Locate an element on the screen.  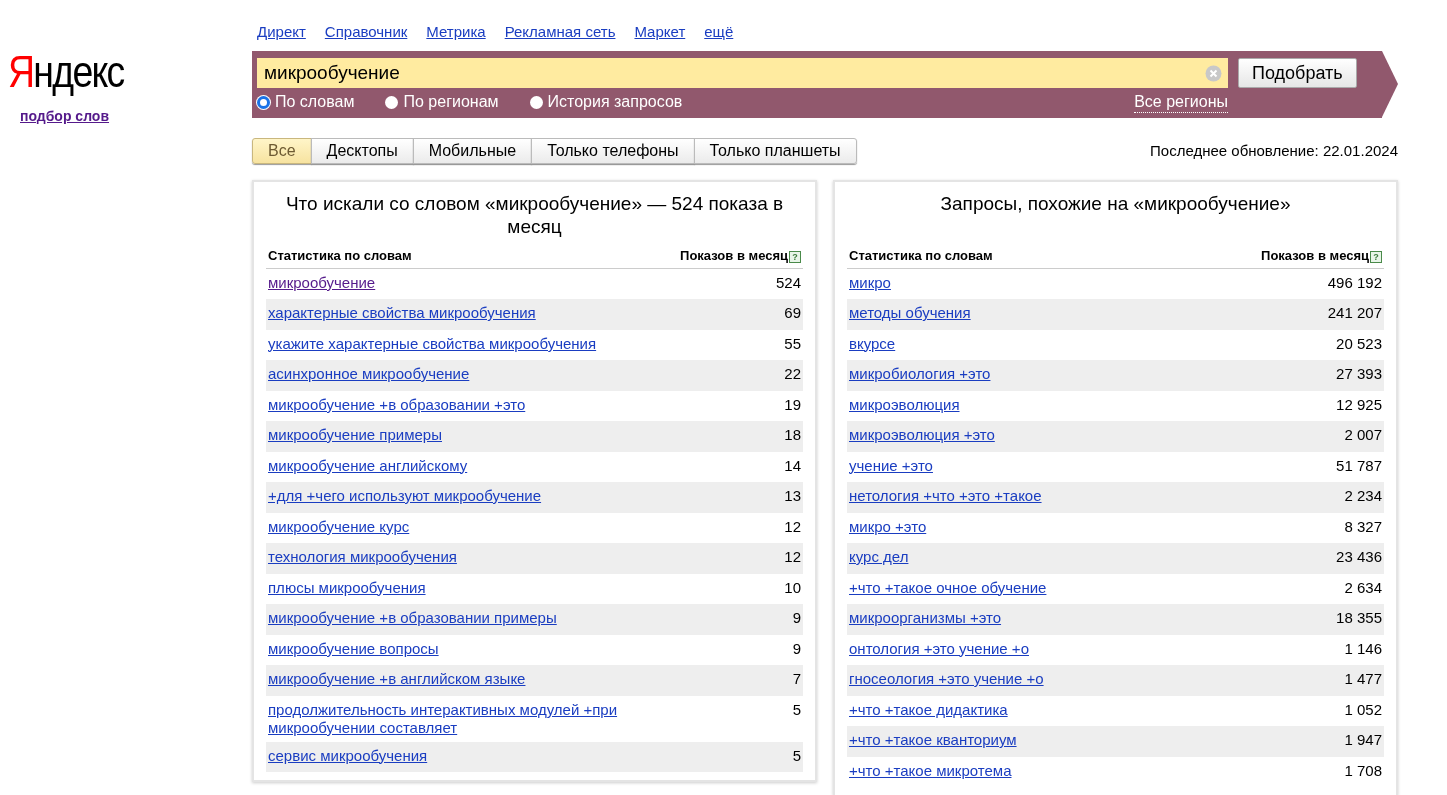
count-text: 10 is located at coordinates (792, 587).